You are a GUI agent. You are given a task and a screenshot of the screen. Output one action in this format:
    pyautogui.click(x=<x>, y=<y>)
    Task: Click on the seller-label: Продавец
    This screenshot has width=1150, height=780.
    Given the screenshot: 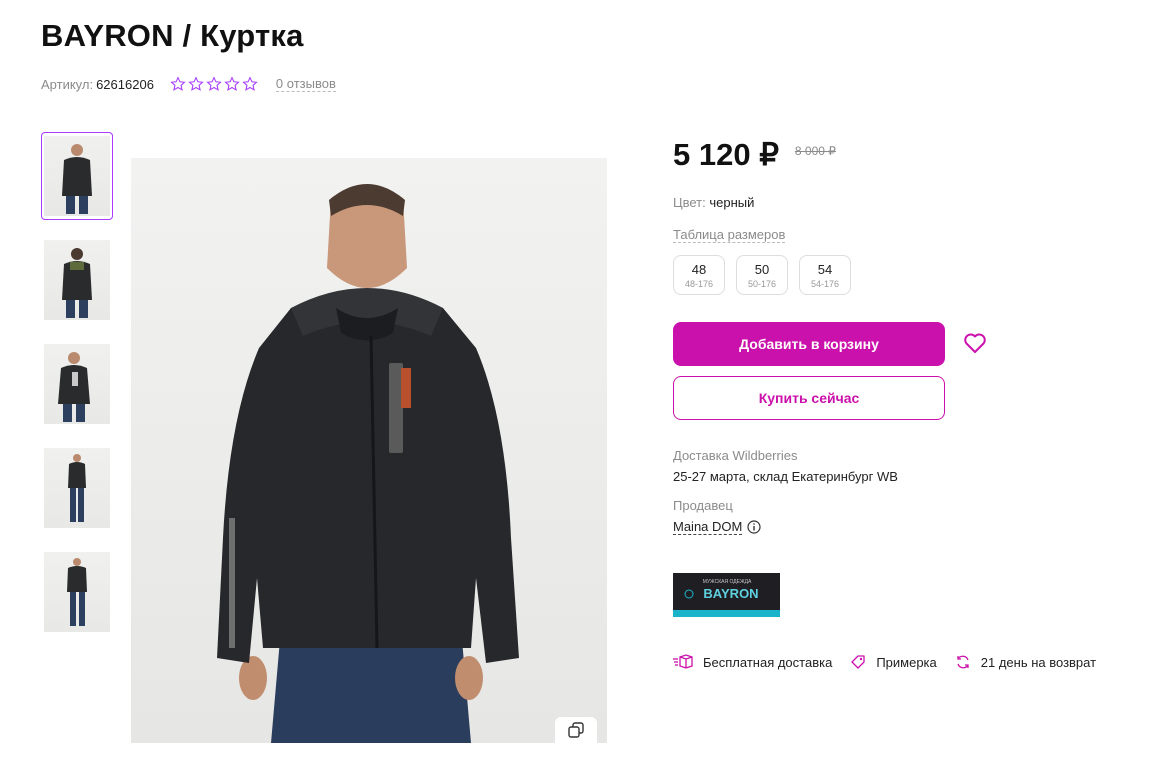 What is the action you would take?
    pyautogui.click(x=703, y=505)
    